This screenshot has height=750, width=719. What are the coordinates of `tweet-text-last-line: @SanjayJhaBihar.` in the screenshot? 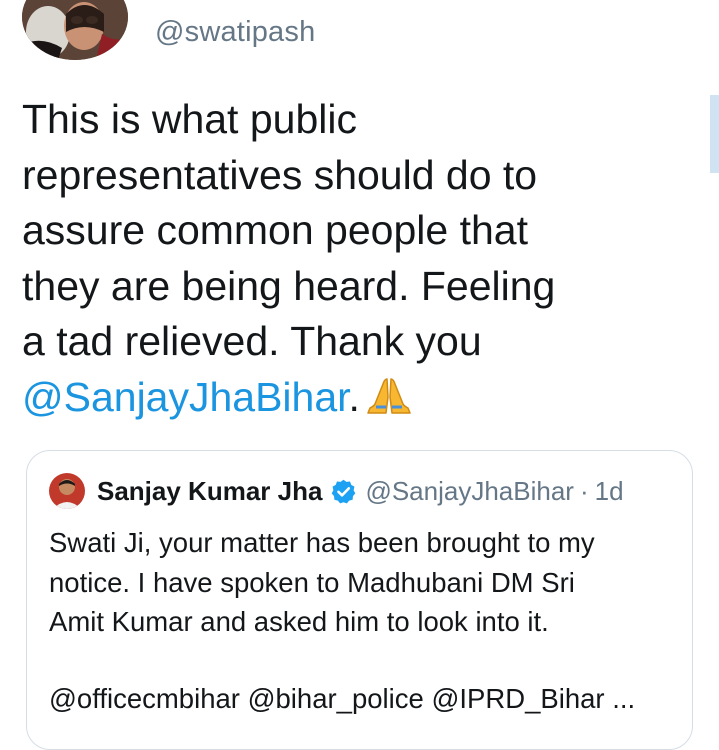 It's located at (347, 398).